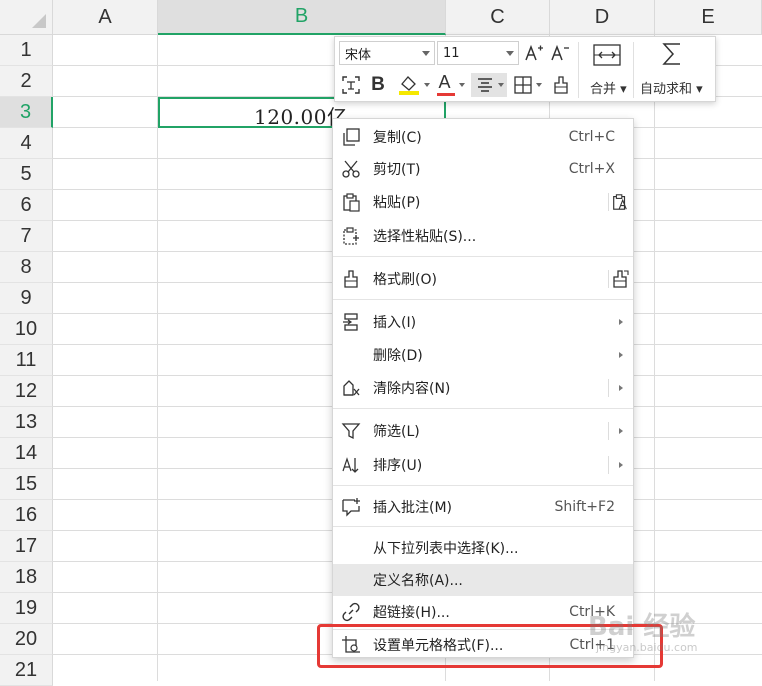 This screenshot has width=762, height=686. I want to click on row-header: 1, so click(26, 50).